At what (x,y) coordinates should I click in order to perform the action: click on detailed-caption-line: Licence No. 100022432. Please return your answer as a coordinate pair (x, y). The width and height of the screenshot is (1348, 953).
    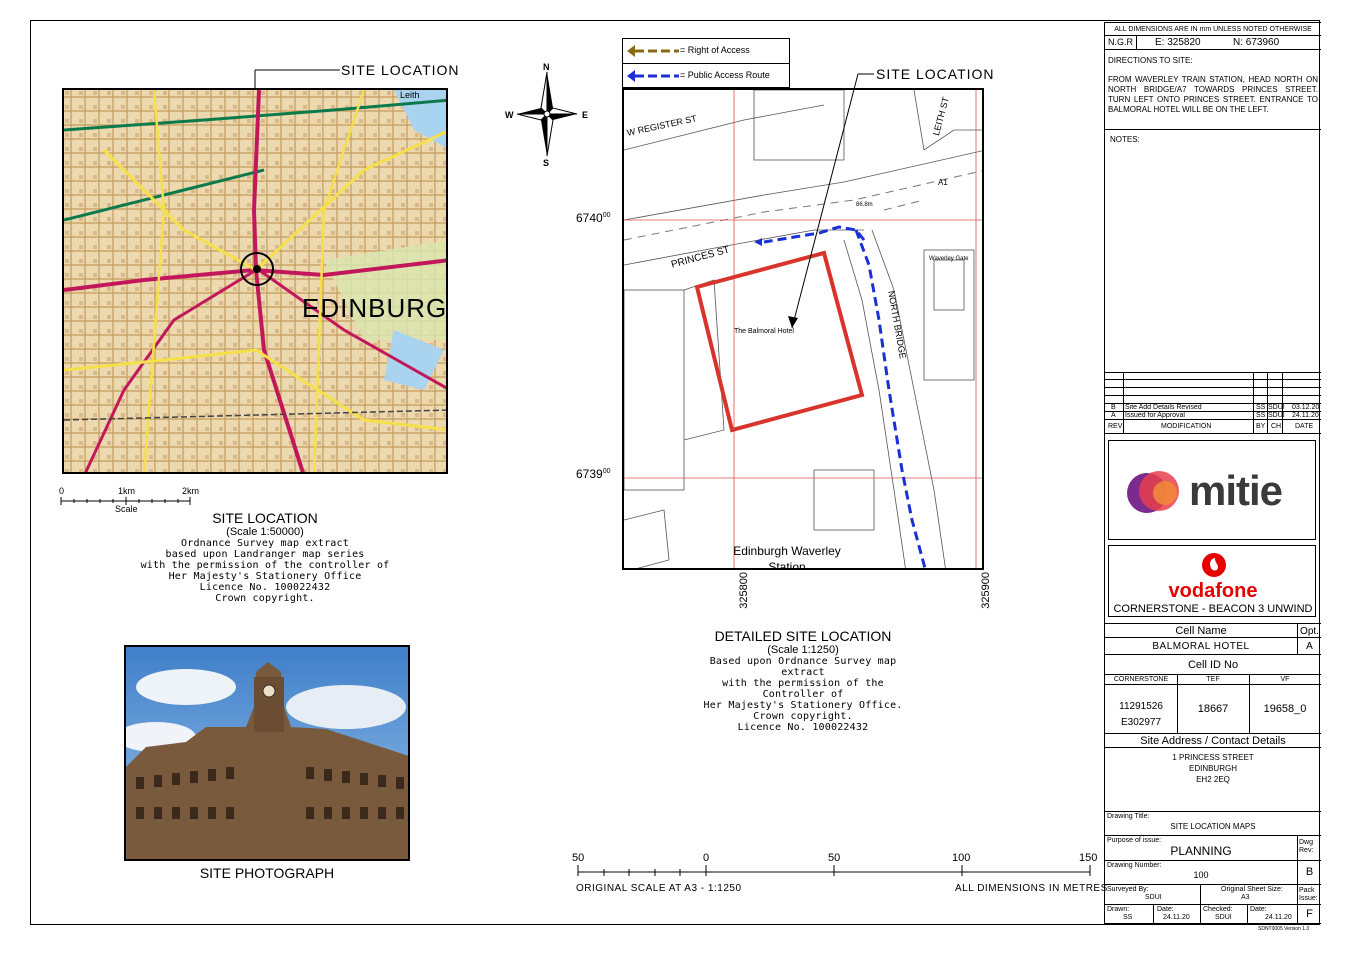
    Looking at the image, I should click on (803, 727).